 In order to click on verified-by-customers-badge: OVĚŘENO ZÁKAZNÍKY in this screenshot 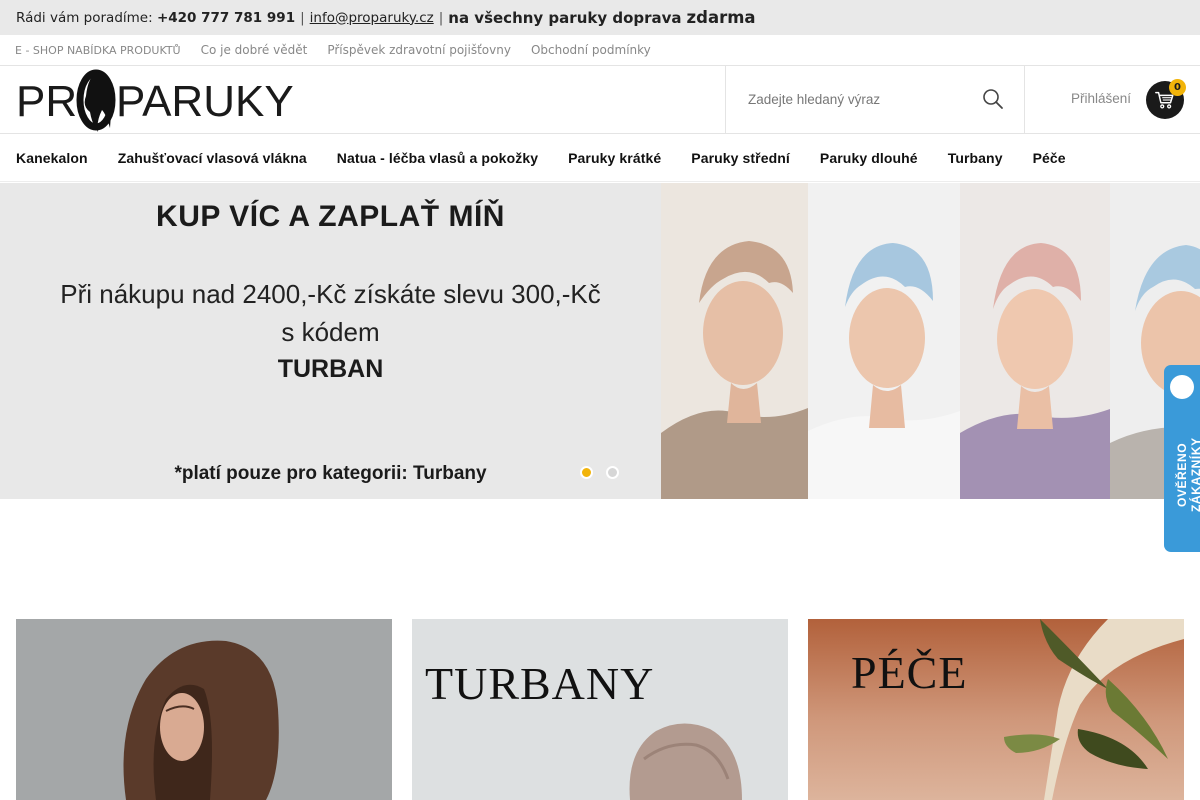, I will do `click(1182, 458)`.